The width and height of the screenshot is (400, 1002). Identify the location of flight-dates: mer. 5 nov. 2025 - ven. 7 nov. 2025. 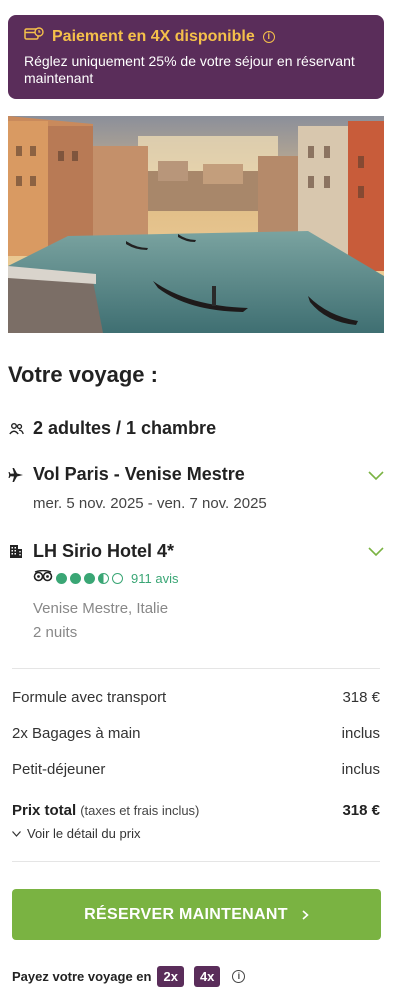
(150, 503).